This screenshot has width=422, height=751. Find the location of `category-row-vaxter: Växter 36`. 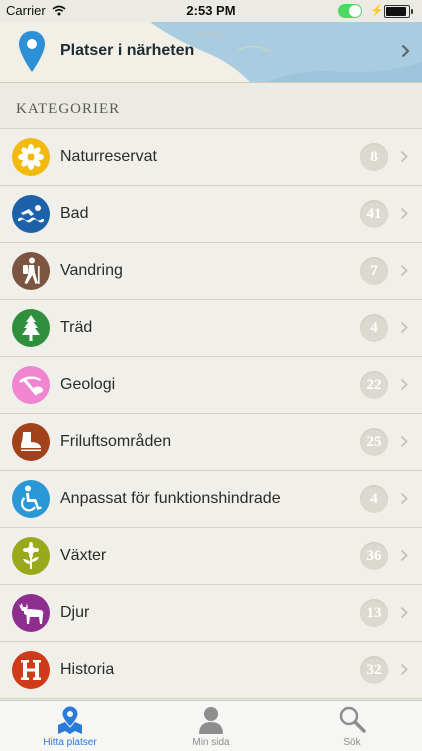

category-row-vaxter: Växter 36 is located at coordinates (211, 556).